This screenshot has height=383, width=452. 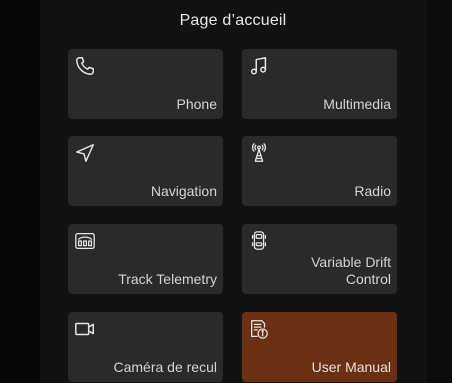 What do you see at coordinates (439, 191) in the screenshot?
I see `side-strip` at bounding box center [439, 191].